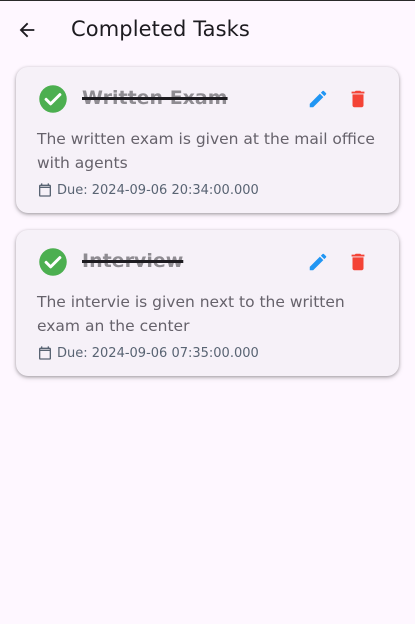 The width and height of the screenshot is (415, 624). I want to click on app-bar: Completed Tasks, so click(207, 31).